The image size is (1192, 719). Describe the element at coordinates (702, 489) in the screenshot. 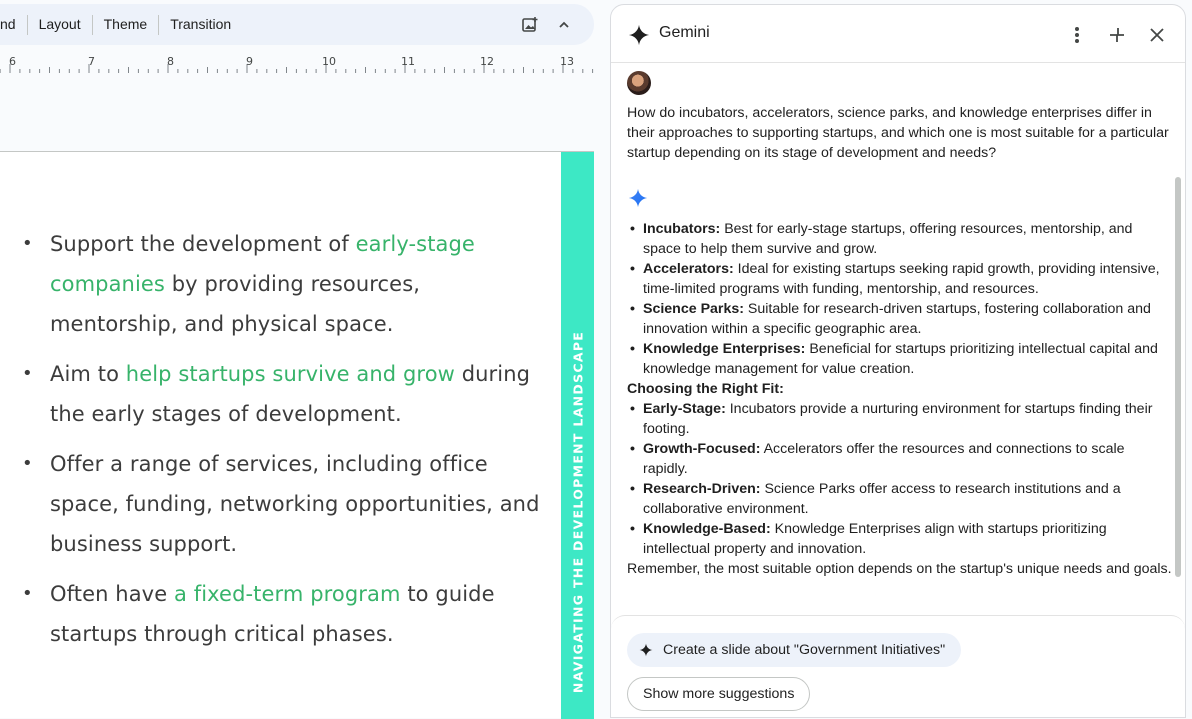

I see `list-item-term: Research-Driven:` at that location.